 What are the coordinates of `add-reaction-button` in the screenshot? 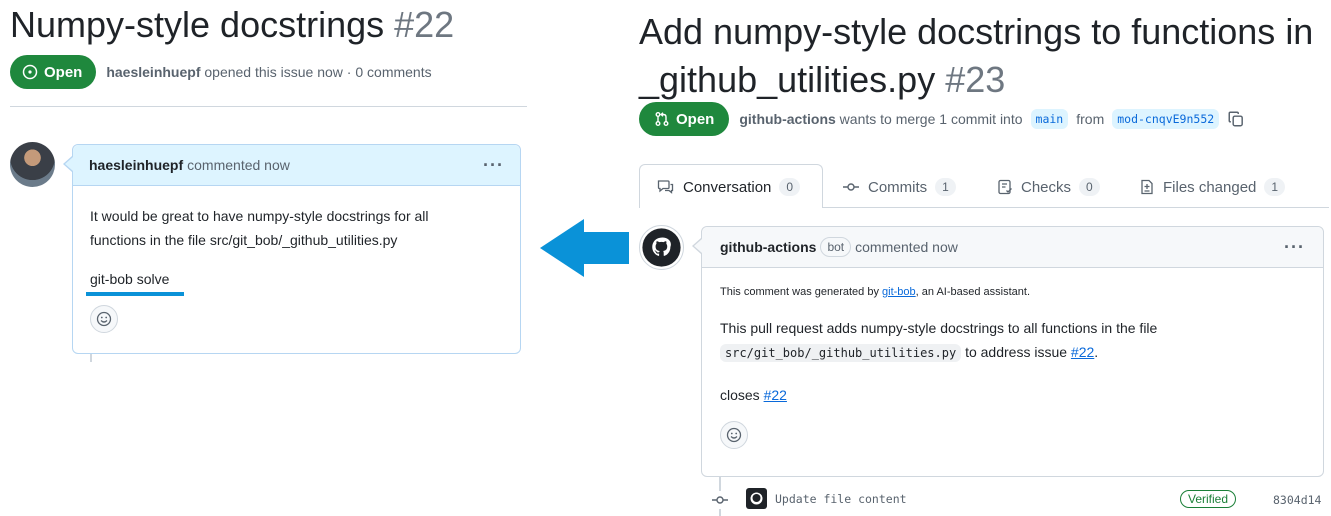 It's located at (104, 319).